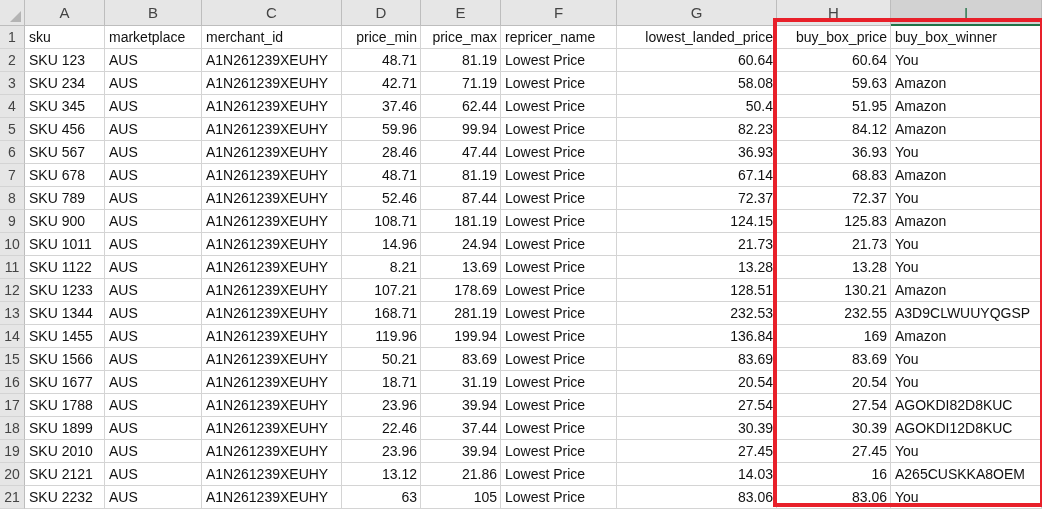  What do you see at coordinates (834, 37) in the screenshot?
I see `table-cell: buy_box_price` at bounding box center [834, 37].